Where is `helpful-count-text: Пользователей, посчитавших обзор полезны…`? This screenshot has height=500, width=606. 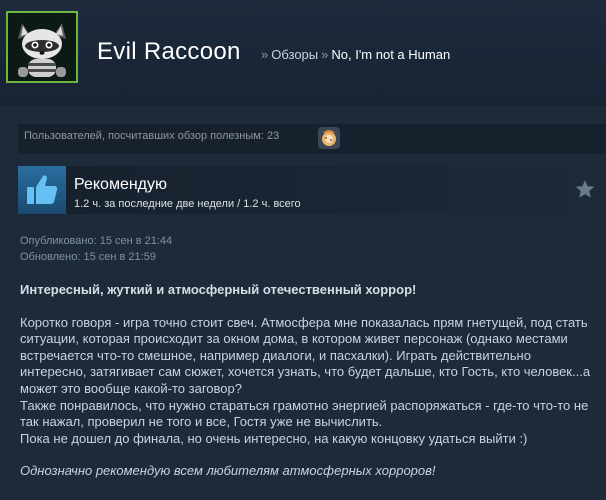
helpful-count-text: Пользователей, посчитавших обзор полезны… is located at coordinates (152, 136).